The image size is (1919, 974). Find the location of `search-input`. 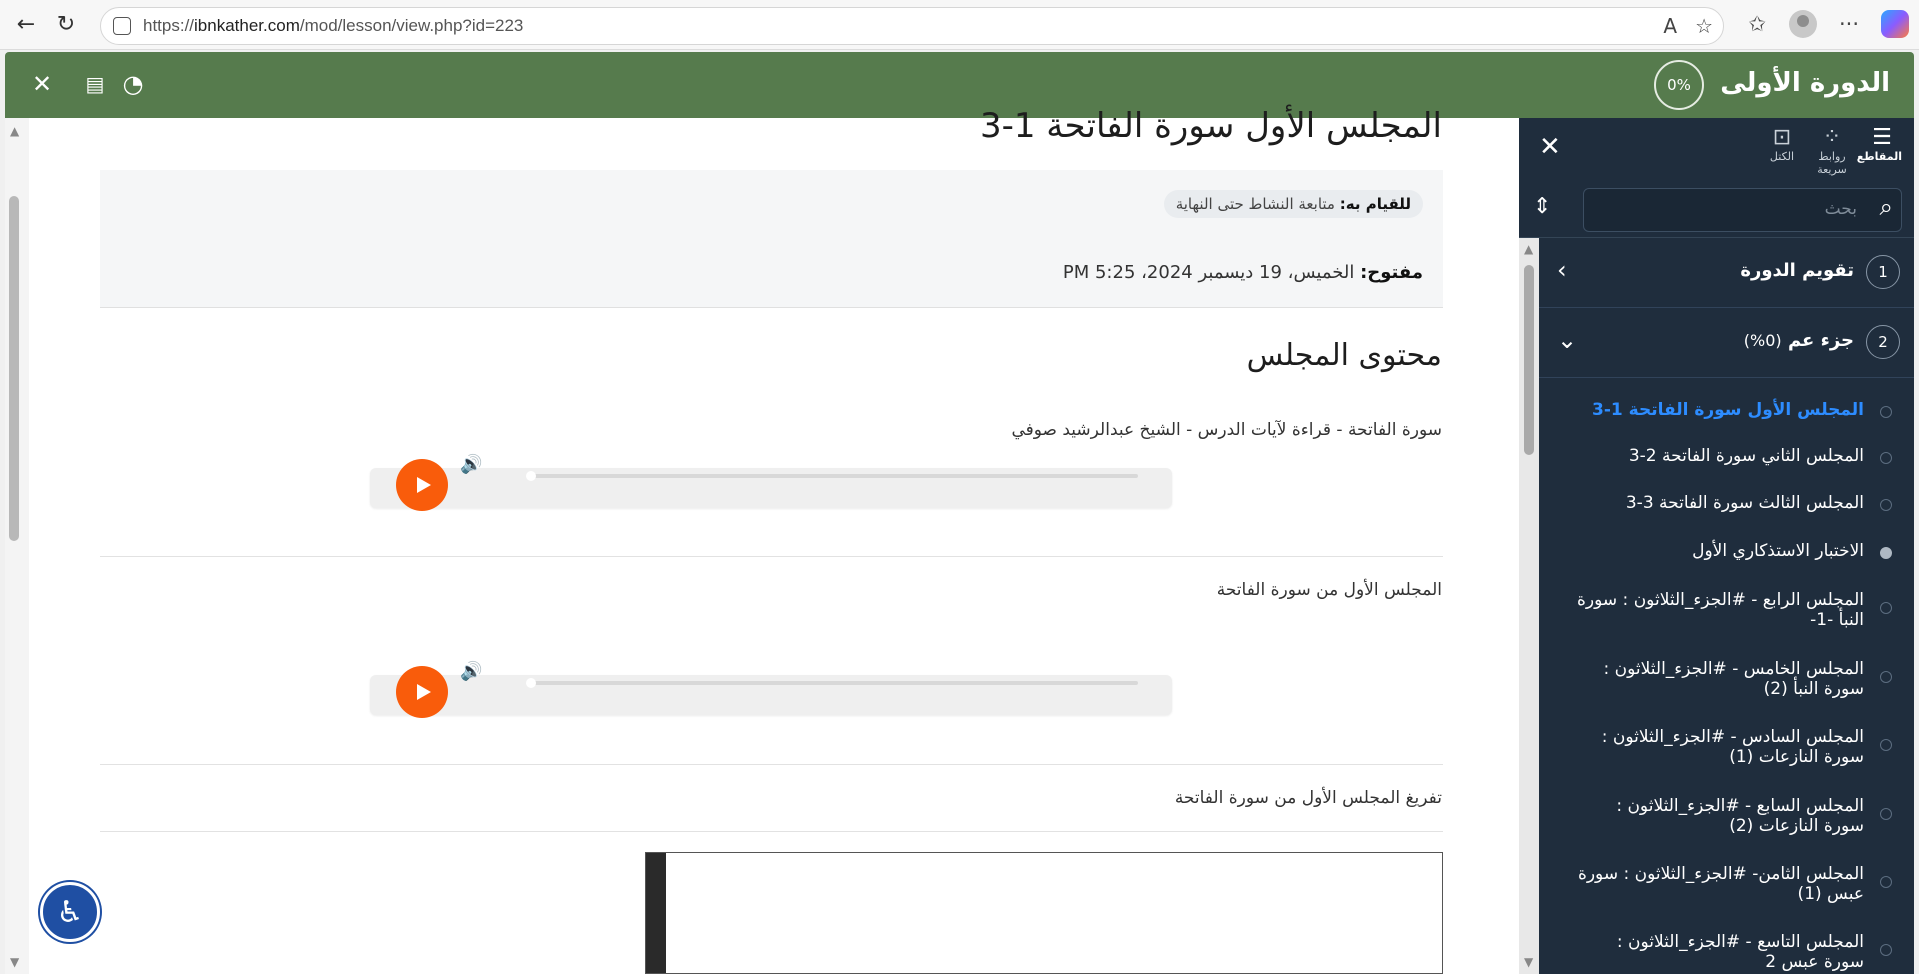

search-input is located at coordinates (1732, 209).